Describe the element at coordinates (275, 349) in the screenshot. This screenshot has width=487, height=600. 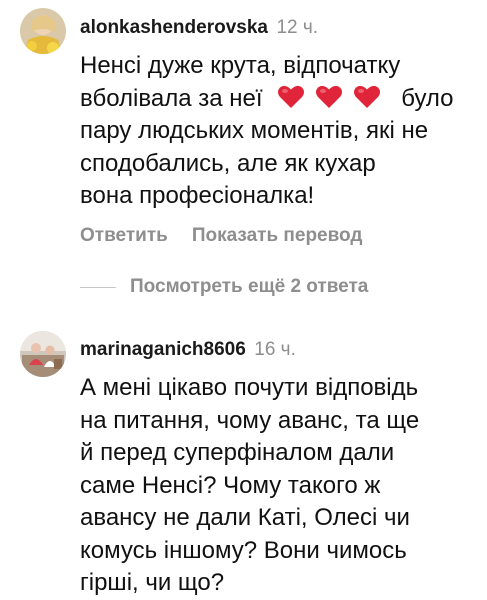
I see `comment-time: 16 ч.` at that location.